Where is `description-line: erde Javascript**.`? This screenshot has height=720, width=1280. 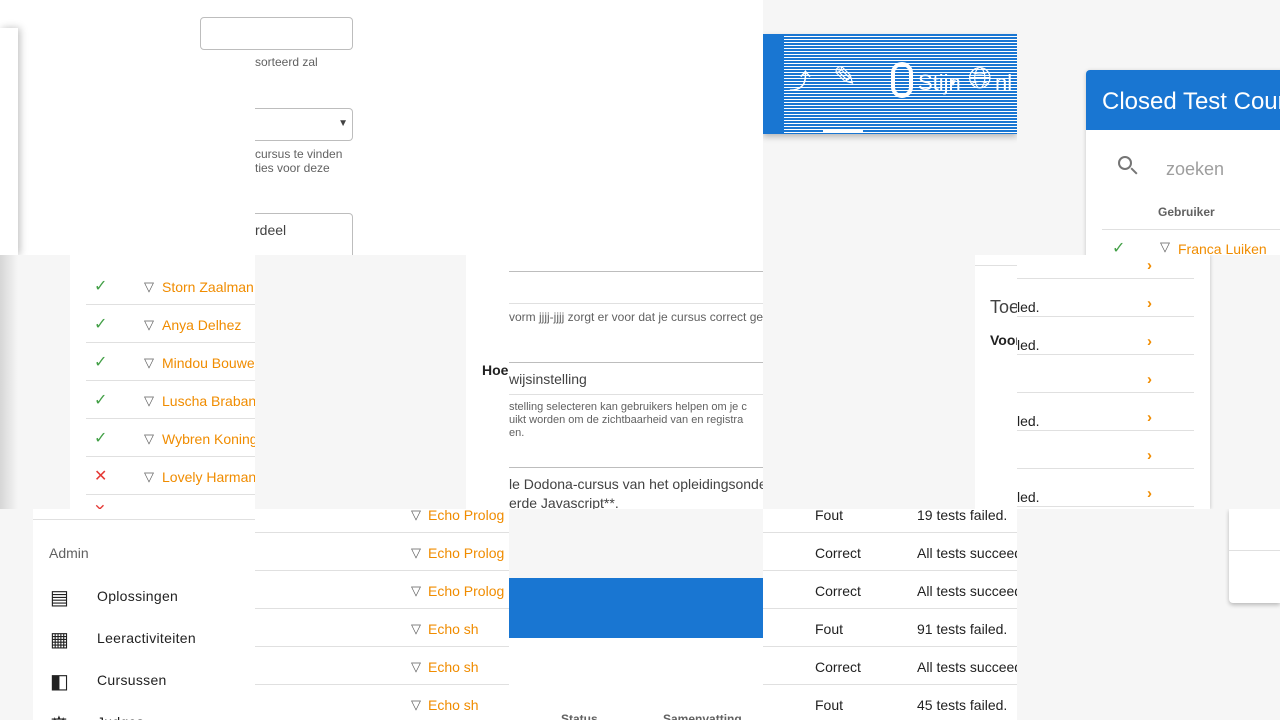
description-line: erde Javascript**. is located at coordinates (564, 502).